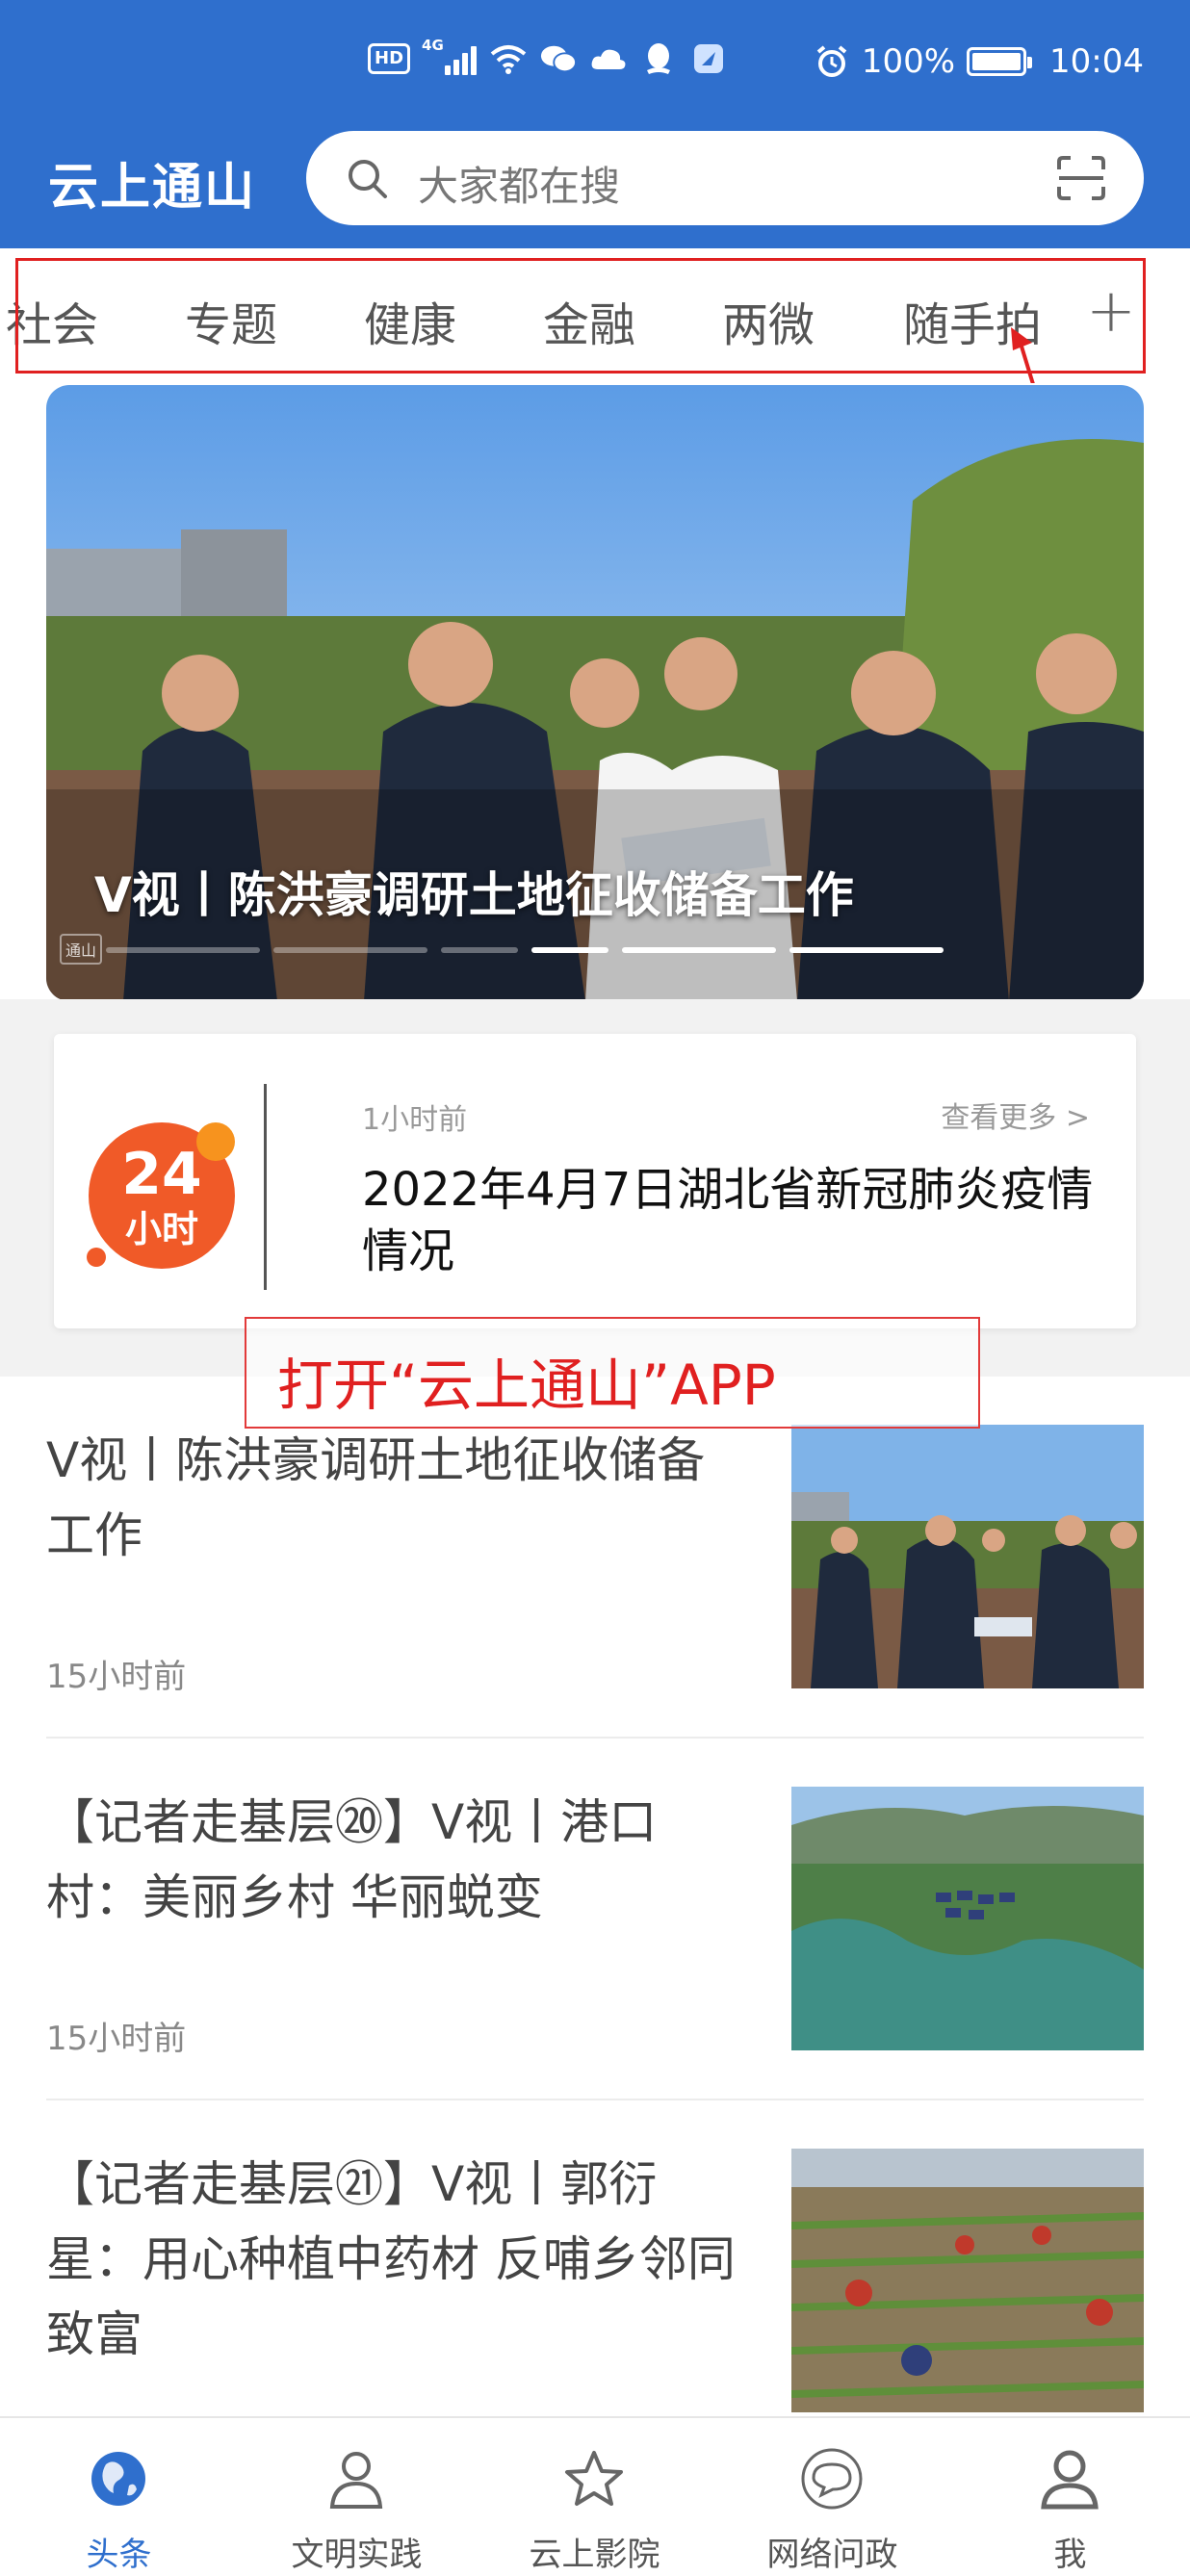  Describe the element at coordinates (832, 2555) in the screenshot. I see `nav-label: 网络问政` at that location.